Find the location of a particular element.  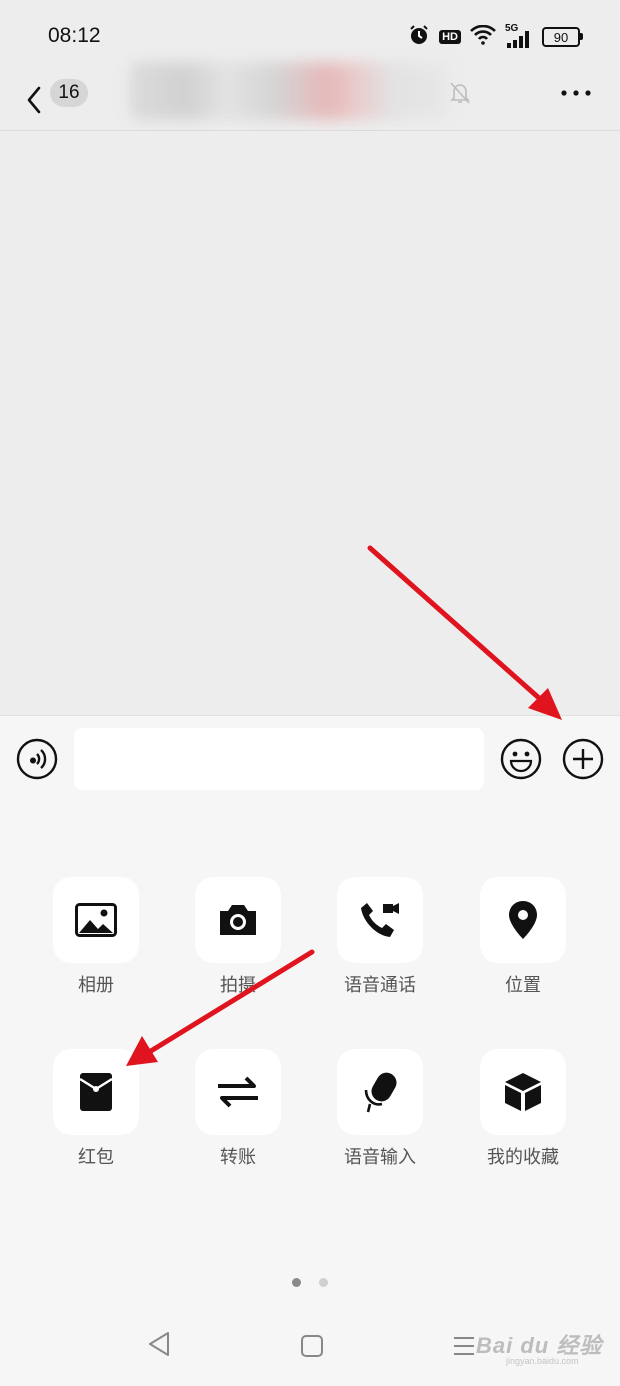

voice-video-call-icon is located at coordinates (380, 920).